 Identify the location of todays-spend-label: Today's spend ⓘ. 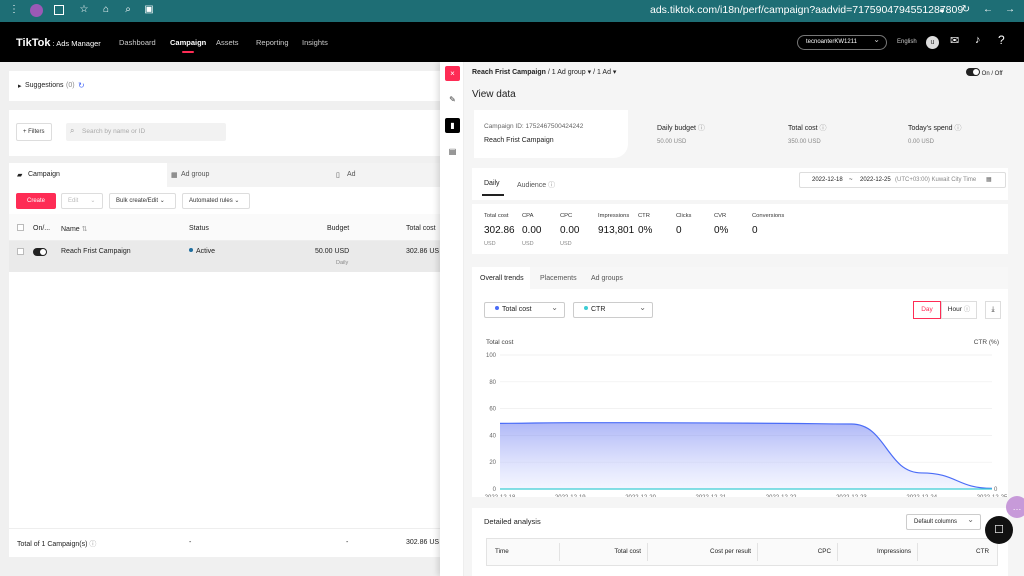
(935, 128).